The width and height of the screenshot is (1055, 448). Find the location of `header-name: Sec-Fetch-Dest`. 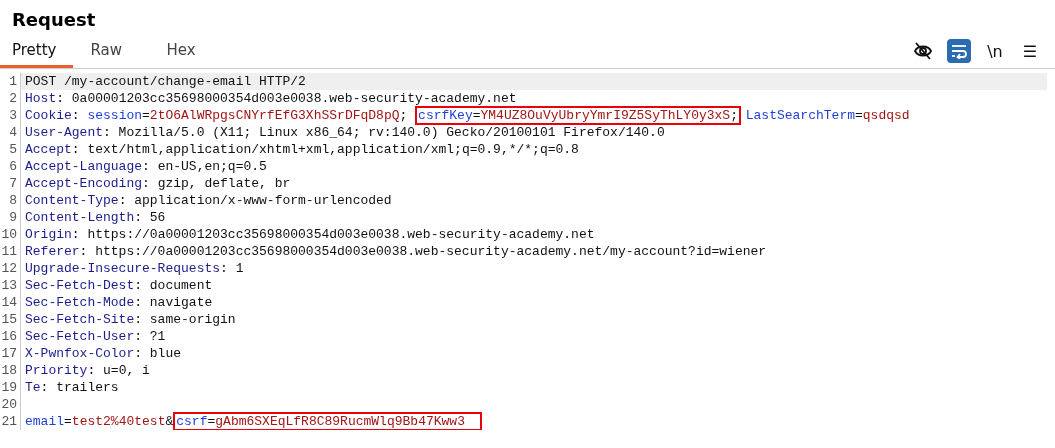

header-name: Sec-Fetch-Dest is located at coordinates (80, 285).